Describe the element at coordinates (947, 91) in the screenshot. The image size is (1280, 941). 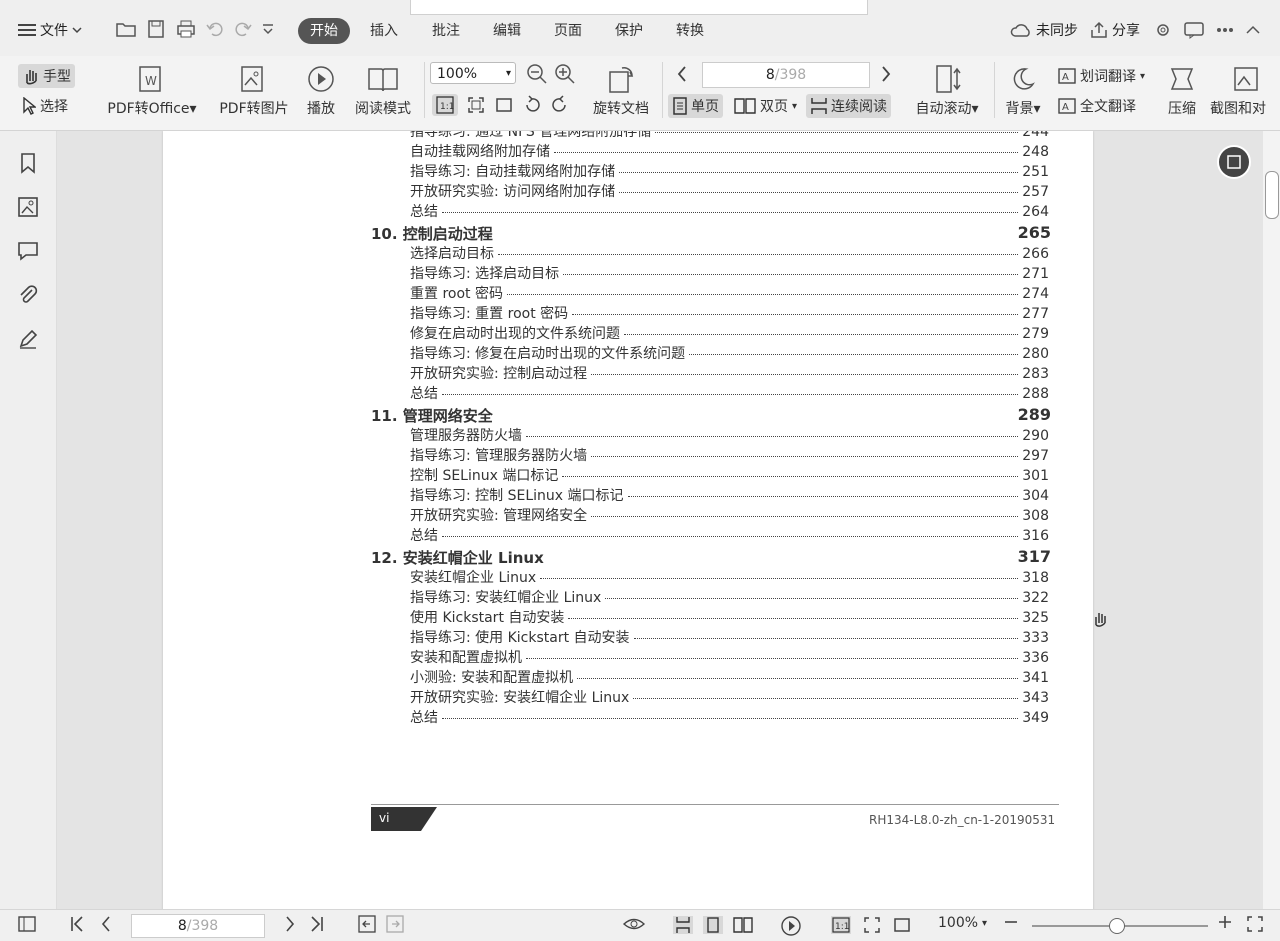
I see `auto-scroll-button: 自动滚动▾` at that location.